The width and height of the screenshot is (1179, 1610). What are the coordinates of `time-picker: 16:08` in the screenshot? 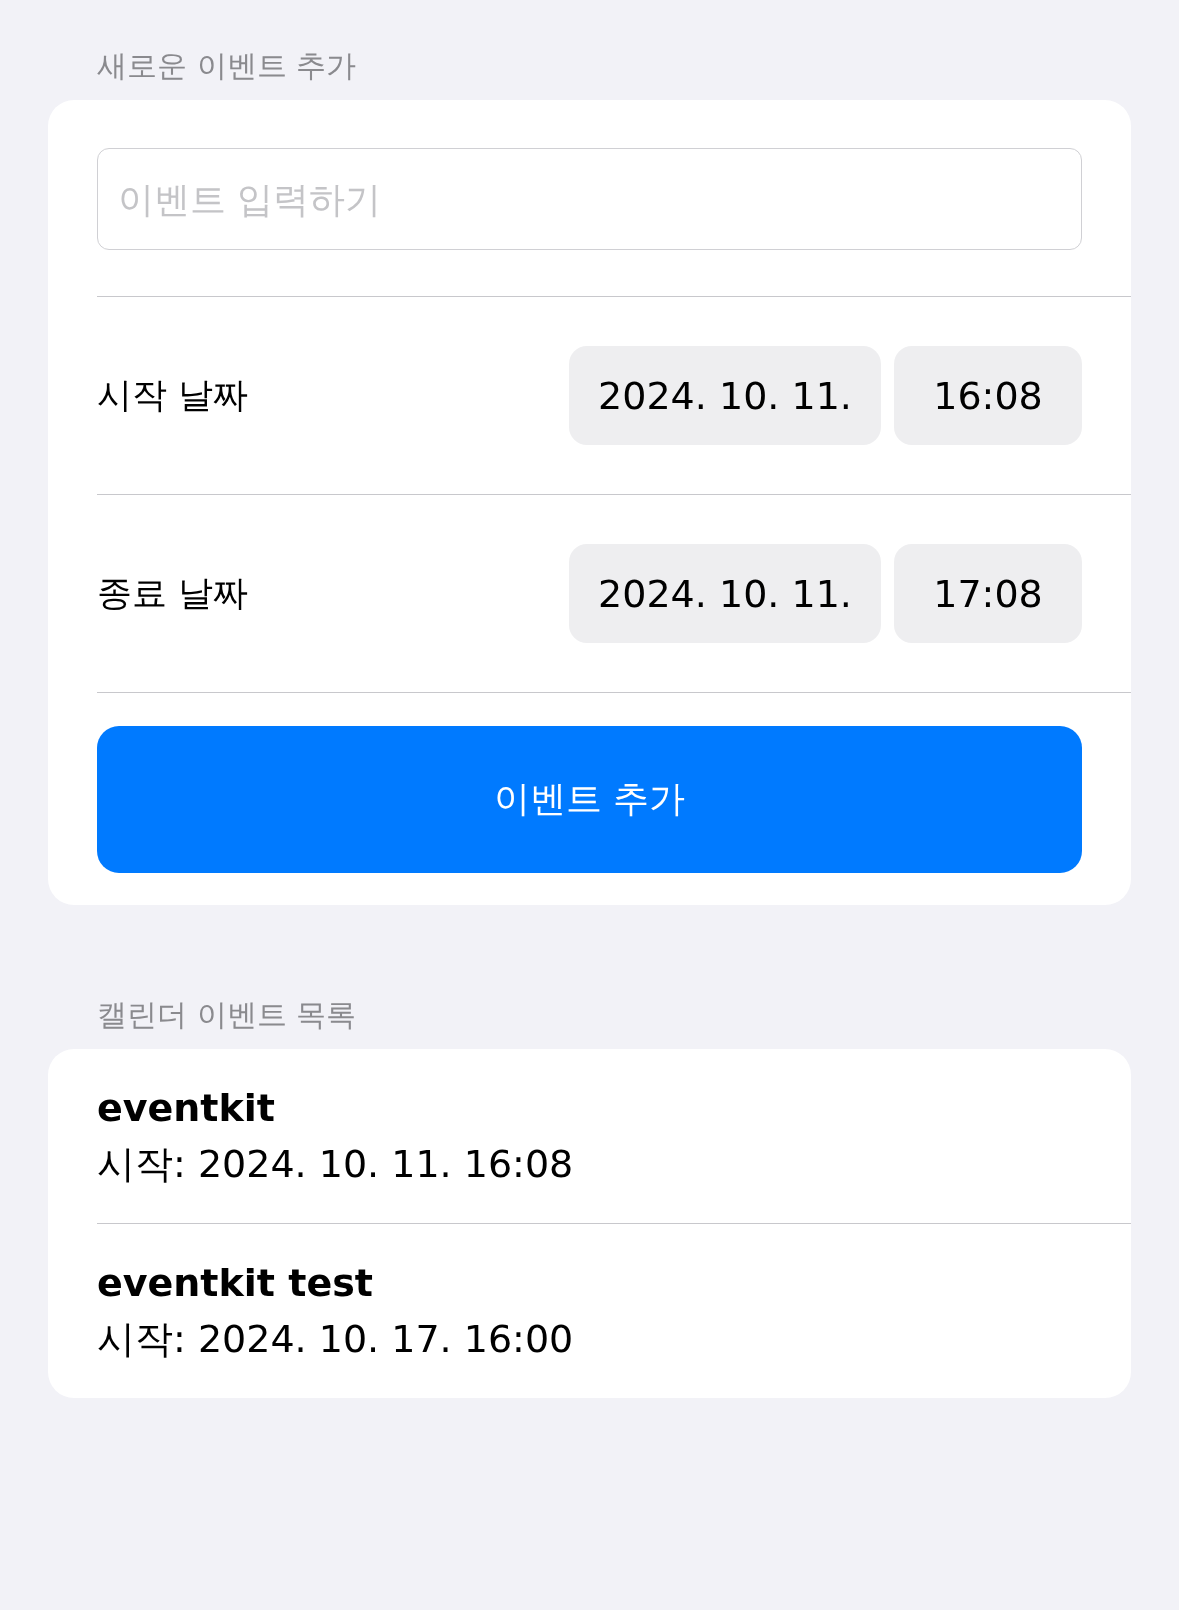 It's located at (988, 395).